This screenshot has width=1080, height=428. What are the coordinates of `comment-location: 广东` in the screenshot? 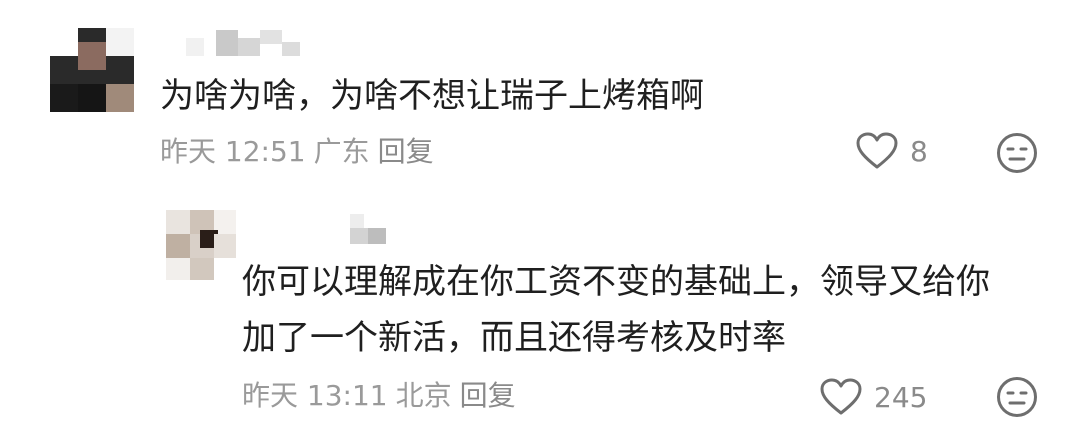 It's located at (341, 151).